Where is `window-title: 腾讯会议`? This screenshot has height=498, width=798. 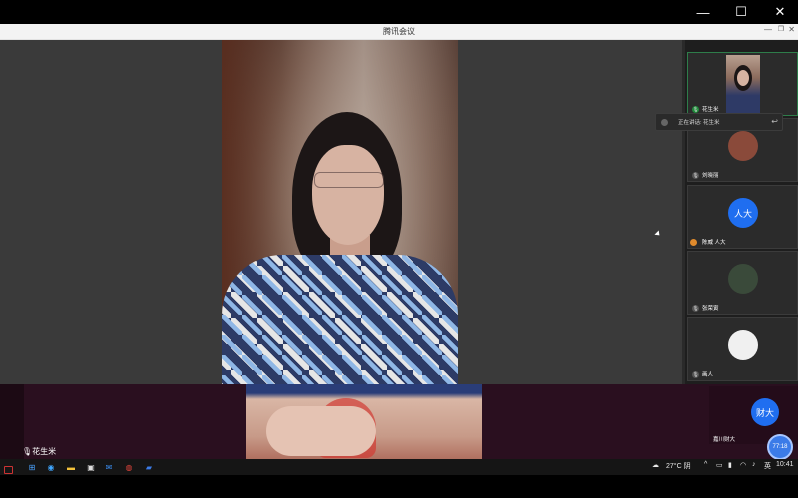
window-title: 腾讯会议 is located at coordinates (399, 31).